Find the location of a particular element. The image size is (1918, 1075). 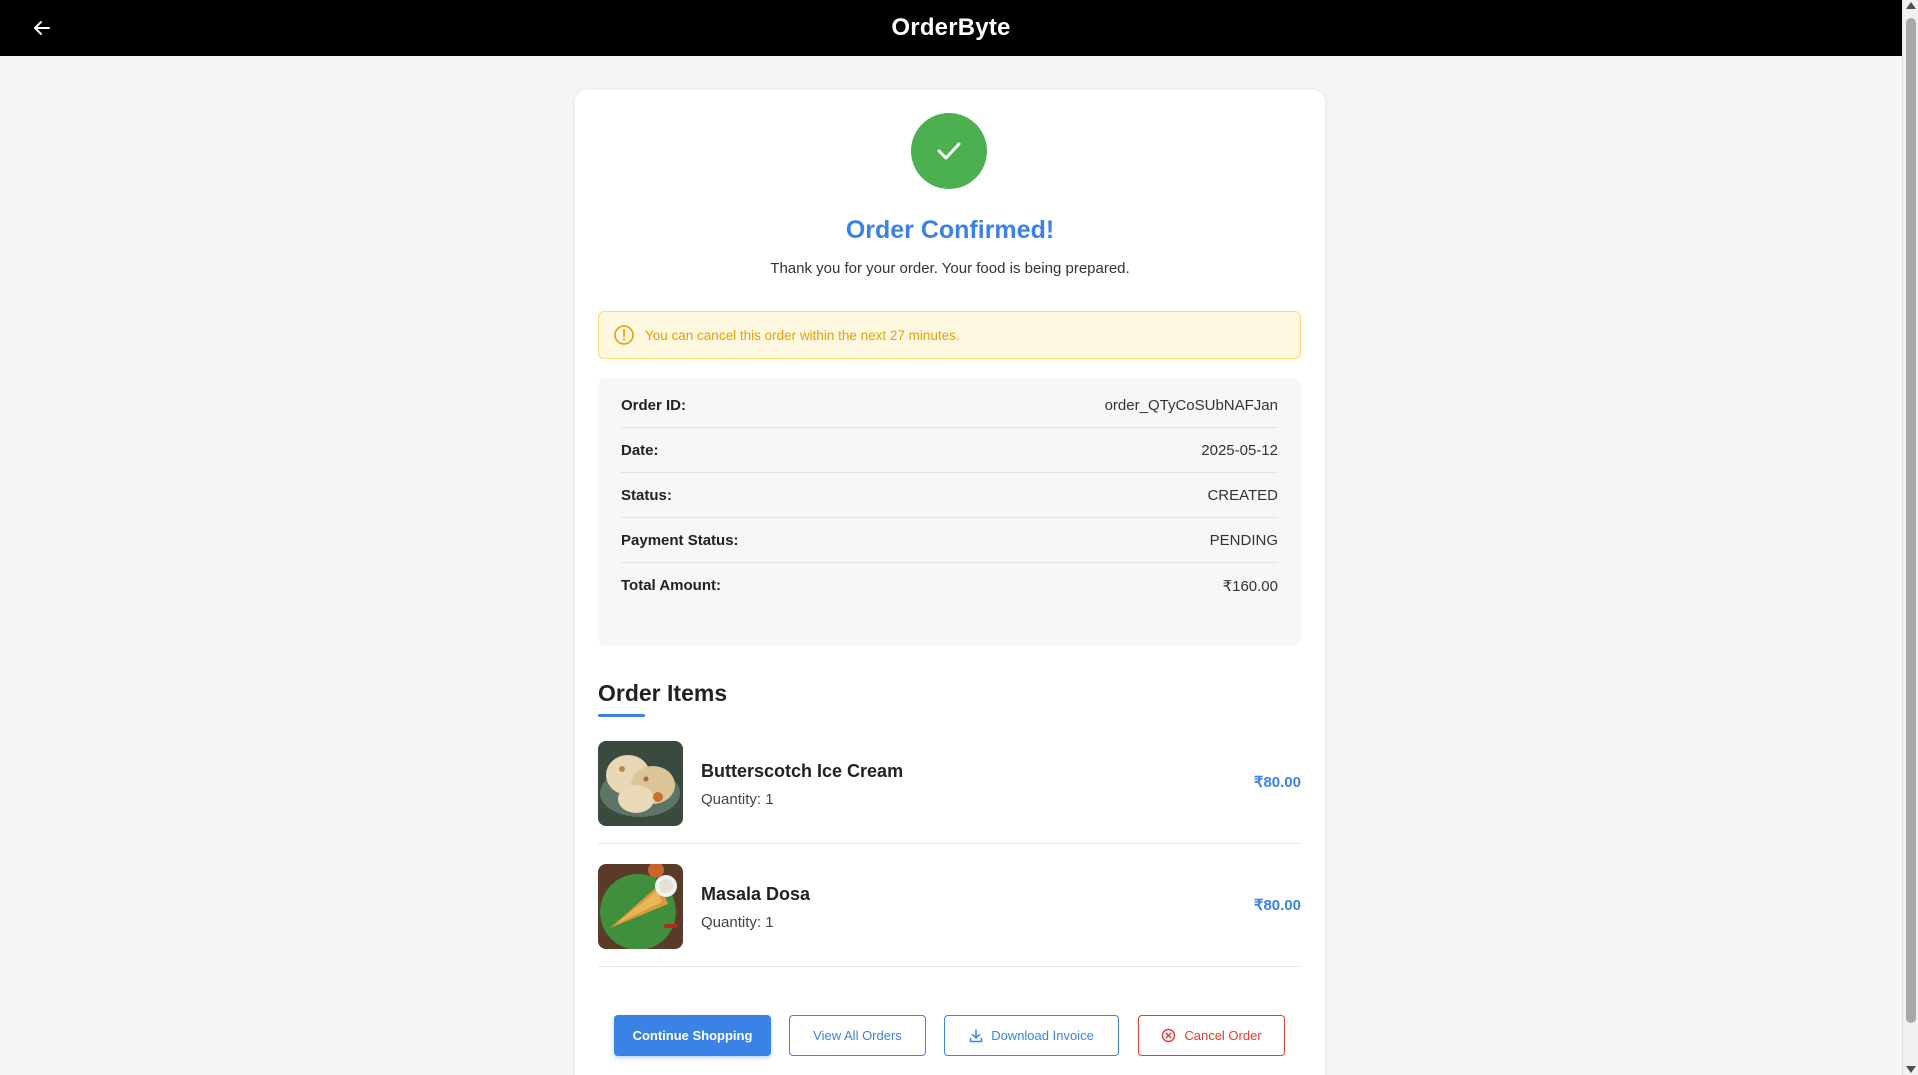

detail-row-total-amount: Total Amount: ₹160.00 is located at coordinates (949, 585).